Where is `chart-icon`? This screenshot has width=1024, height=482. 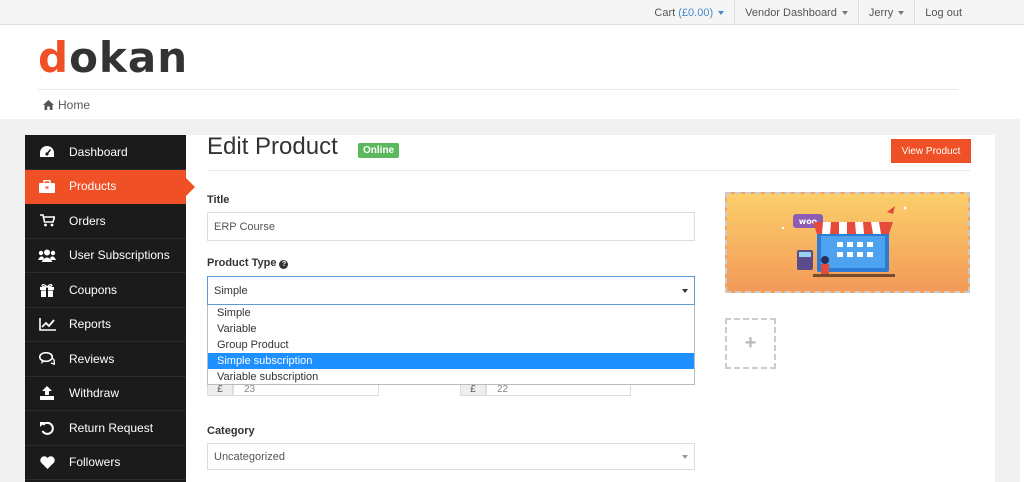 chart-icon is located at coordinates (47, 324).